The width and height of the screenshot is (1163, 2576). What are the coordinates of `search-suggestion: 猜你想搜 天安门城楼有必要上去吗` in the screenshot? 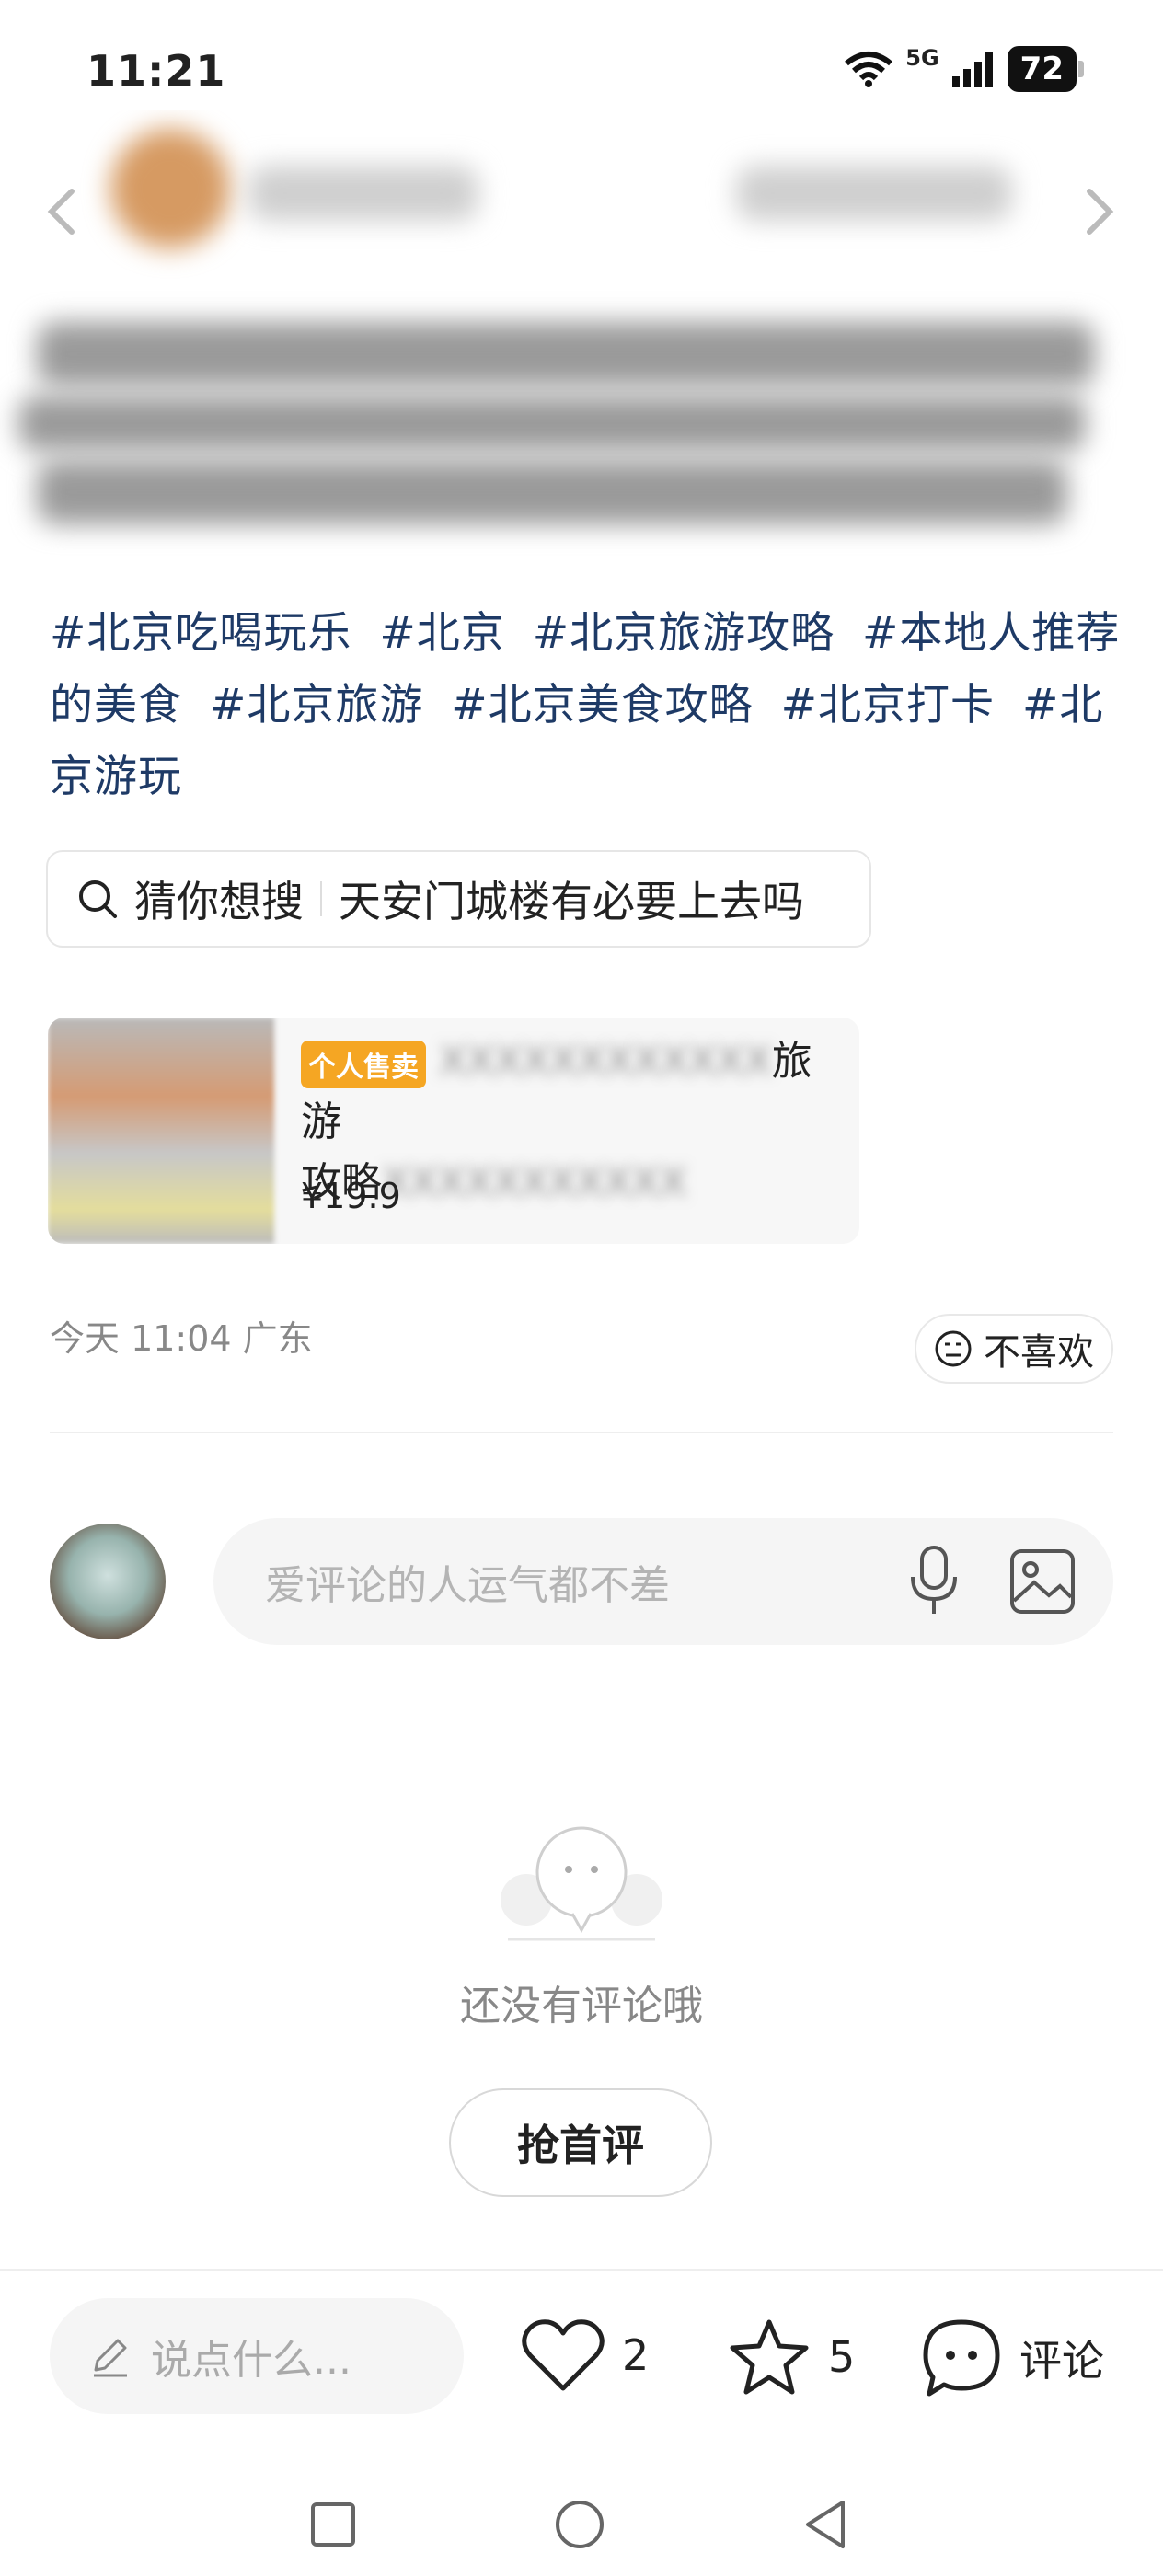 It's located at (459, 899).